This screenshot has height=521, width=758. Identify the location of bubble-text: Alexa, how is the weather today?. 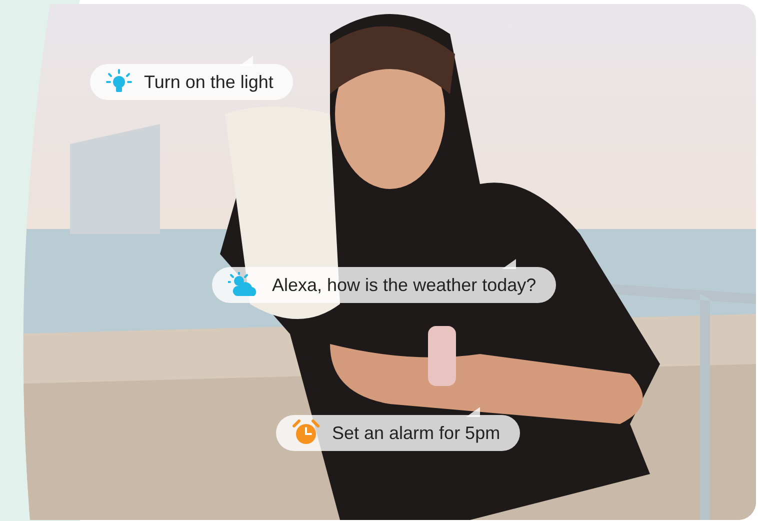
(404, 285).